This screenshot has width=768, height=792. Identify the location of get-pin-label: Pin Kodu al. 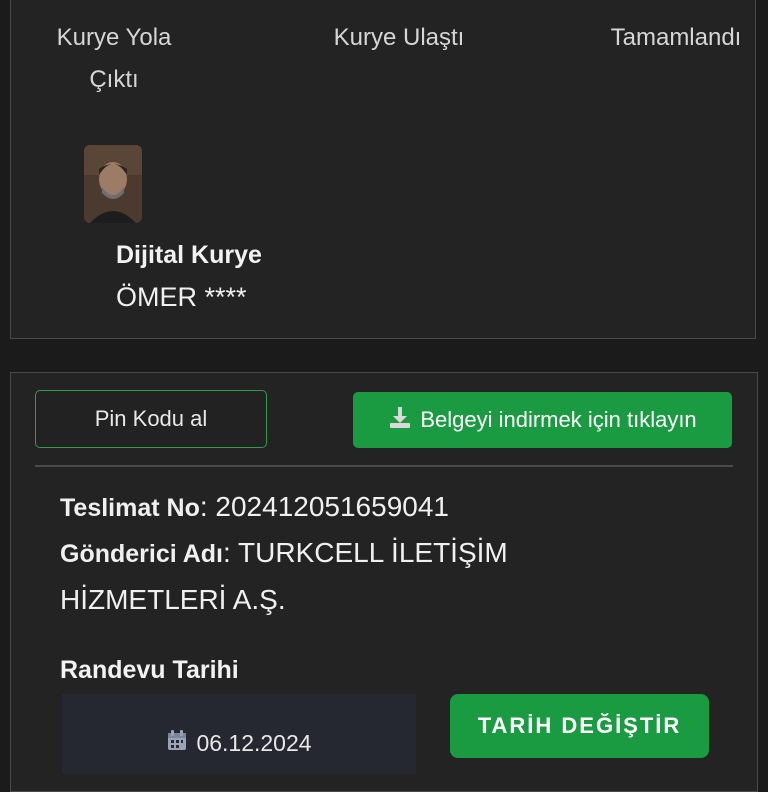
(151, 418).